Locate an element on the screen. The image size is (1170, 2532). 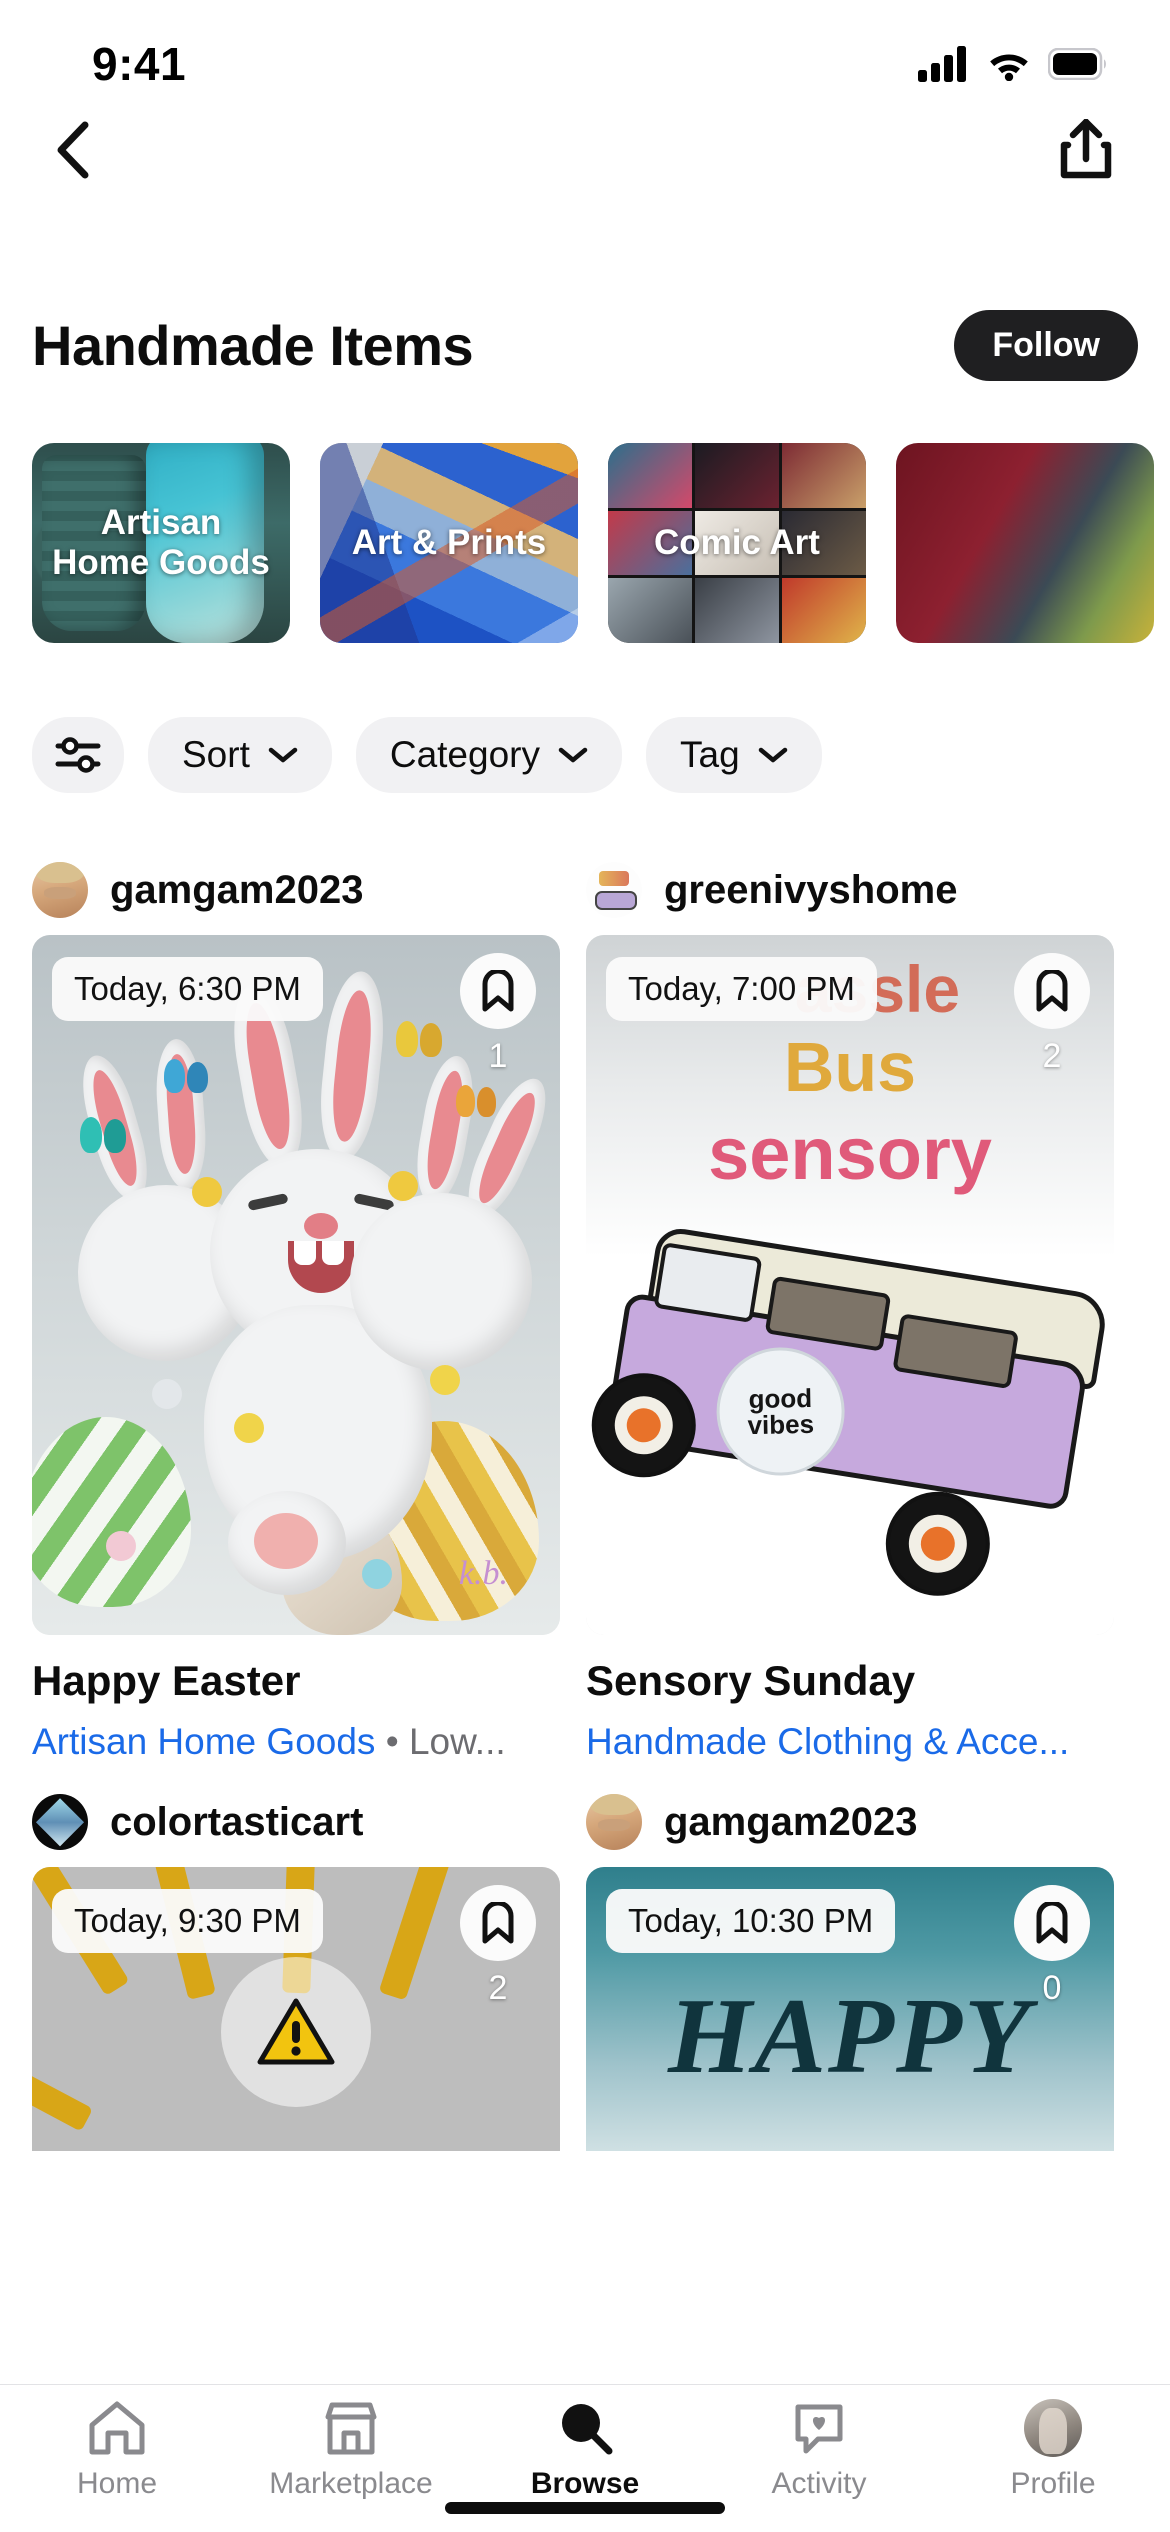
category-card-artisan-home-goods: Artisan Home Goods is located at coordinates (161, 543).